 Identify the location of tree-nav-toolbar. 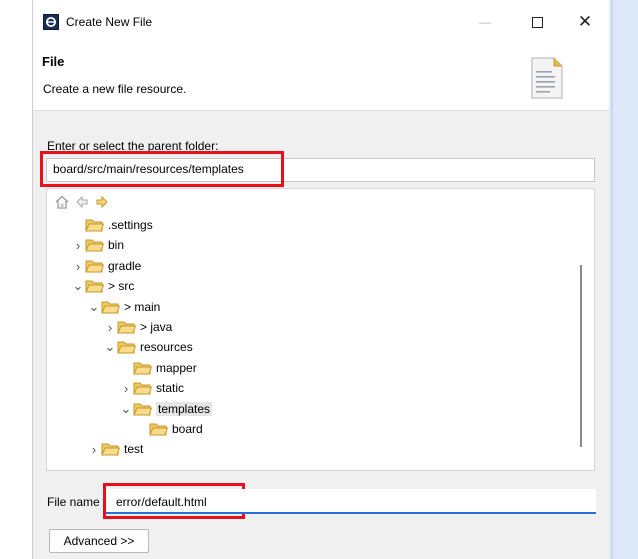
(82, 202).